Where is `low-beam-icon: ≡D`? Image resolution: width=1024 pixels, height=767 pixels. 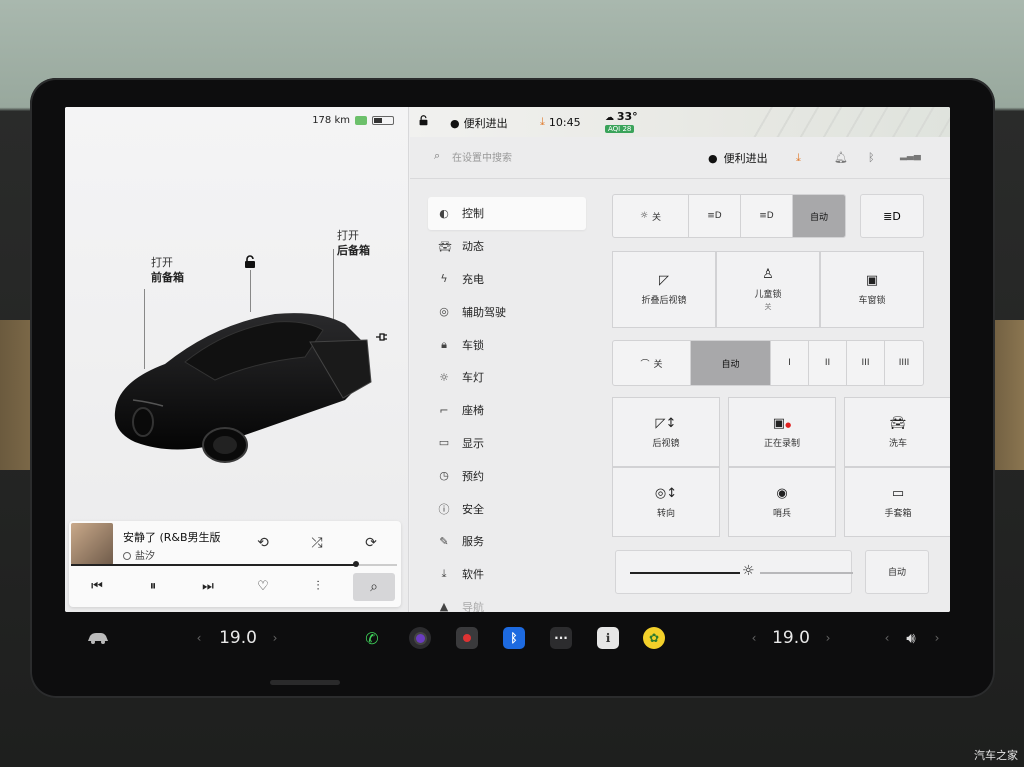 low-beam-icon: ≡D is located at coordinates (766, 216).